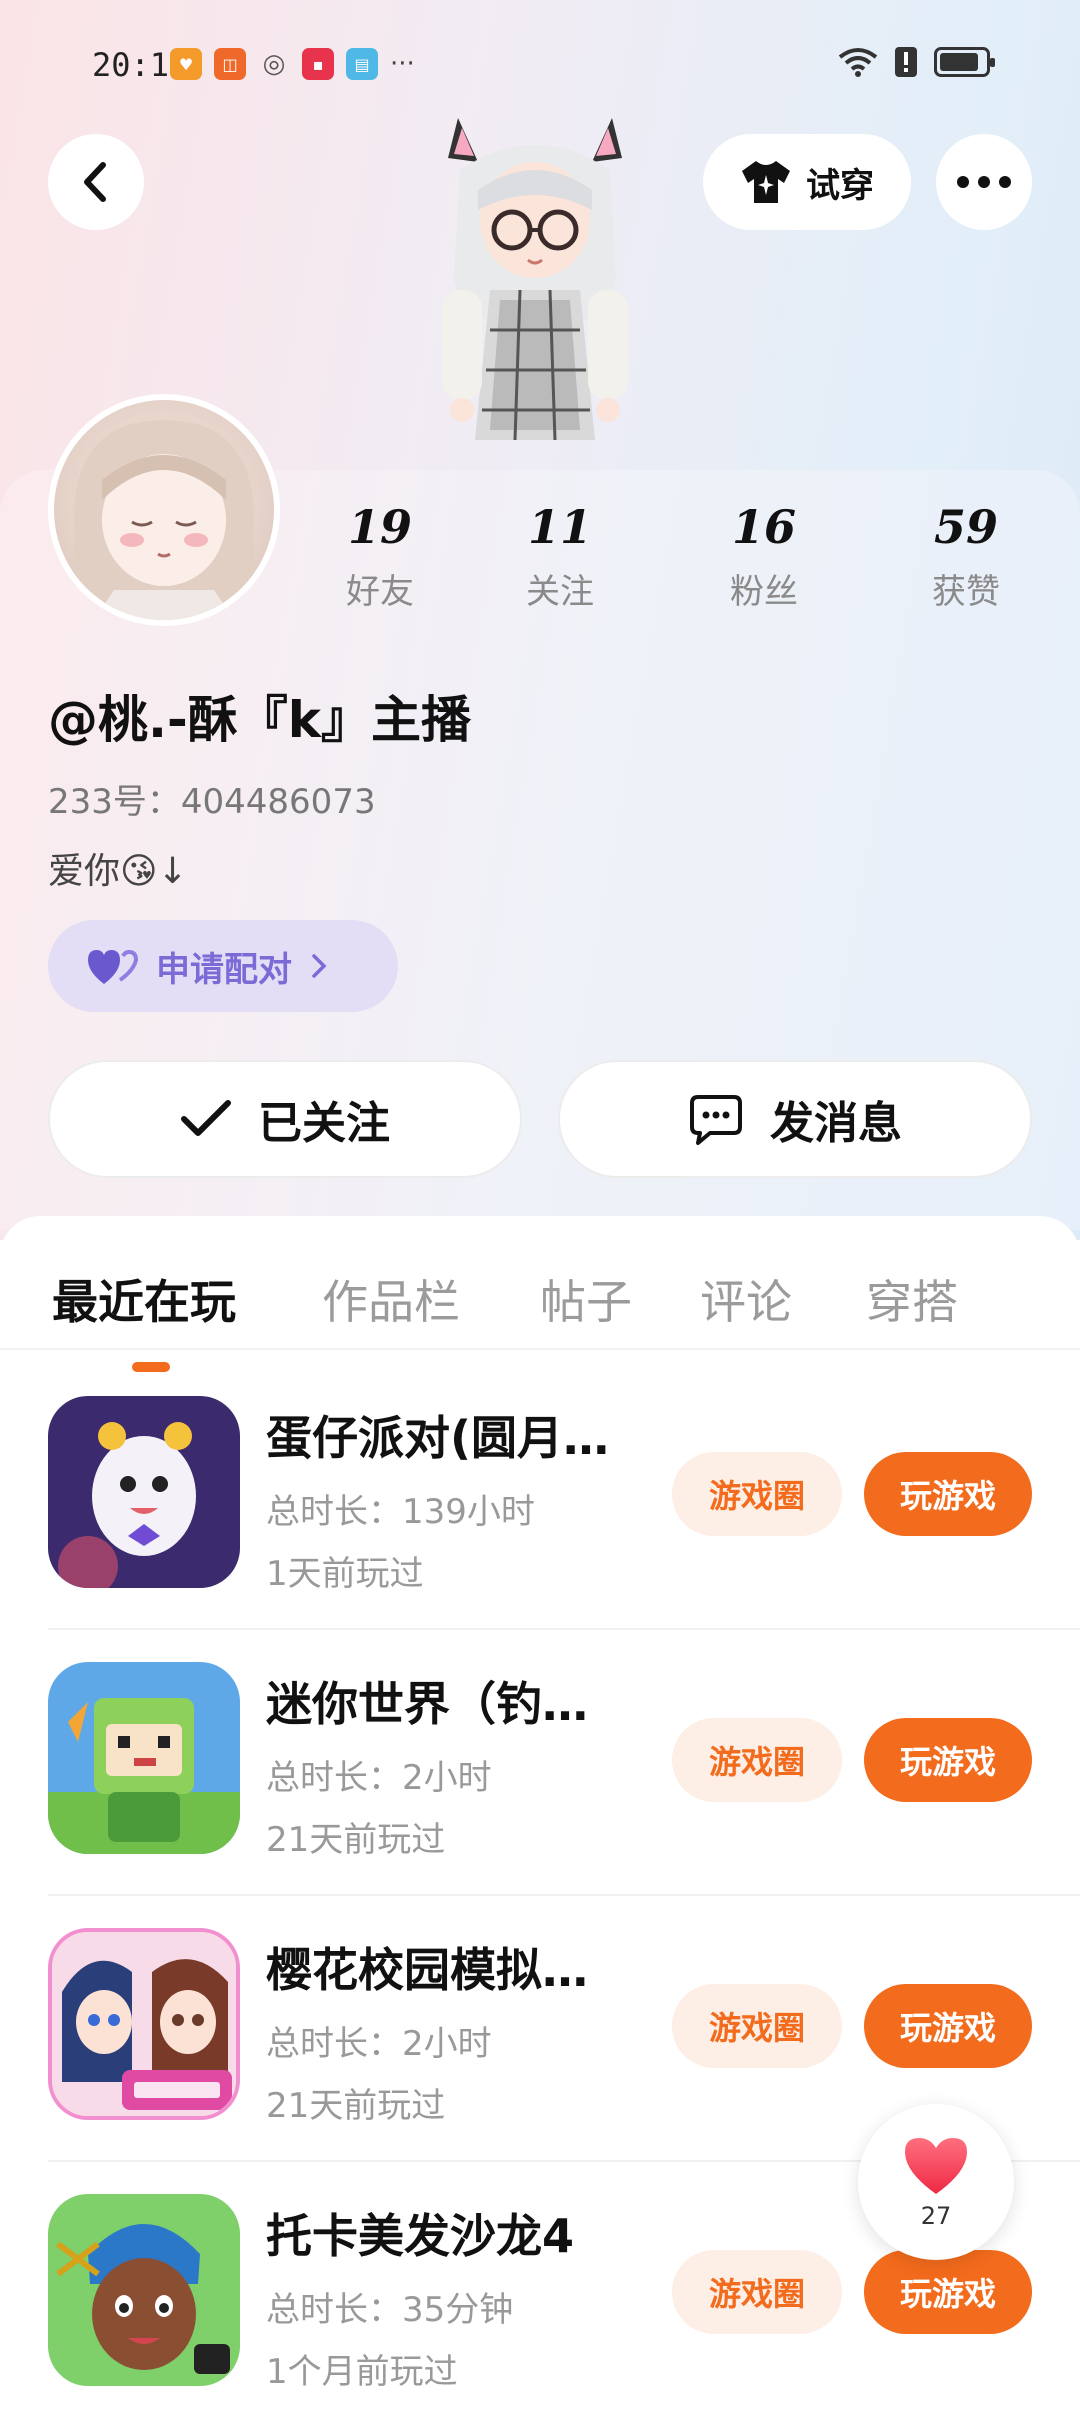 This screenshot has height=2412, width=1080. I want to click on apply-pair-button: 申请配对, so click(223, 966).